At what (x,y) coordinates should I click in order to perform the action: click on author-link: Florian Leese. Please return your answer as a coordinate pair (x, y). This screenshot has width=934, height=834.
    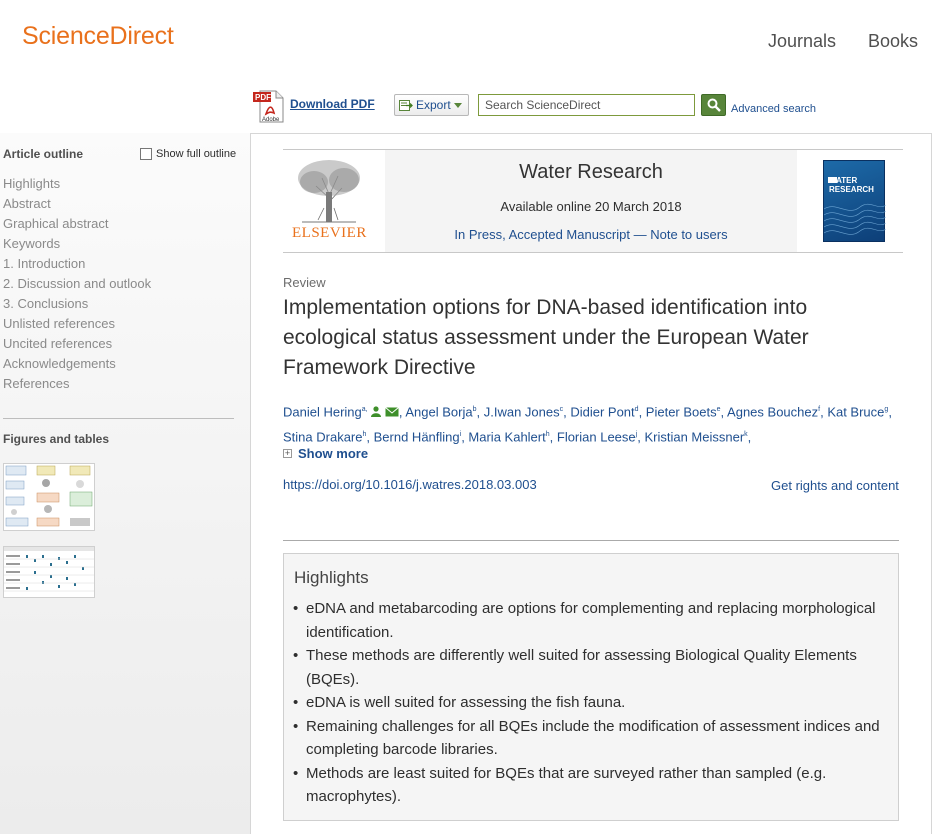
    Looking at the image, I should click on (596, 437).